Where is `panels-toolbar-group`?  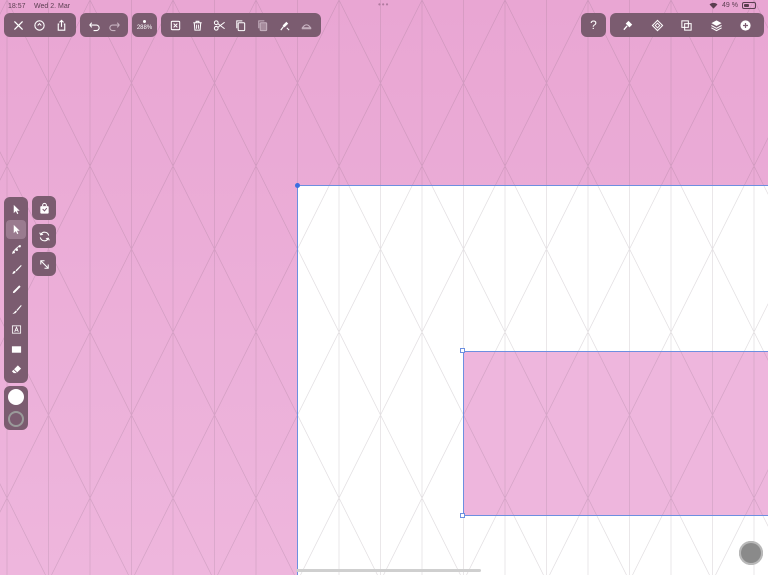
panels-toolbar-group is located at coordinates (687, 25).